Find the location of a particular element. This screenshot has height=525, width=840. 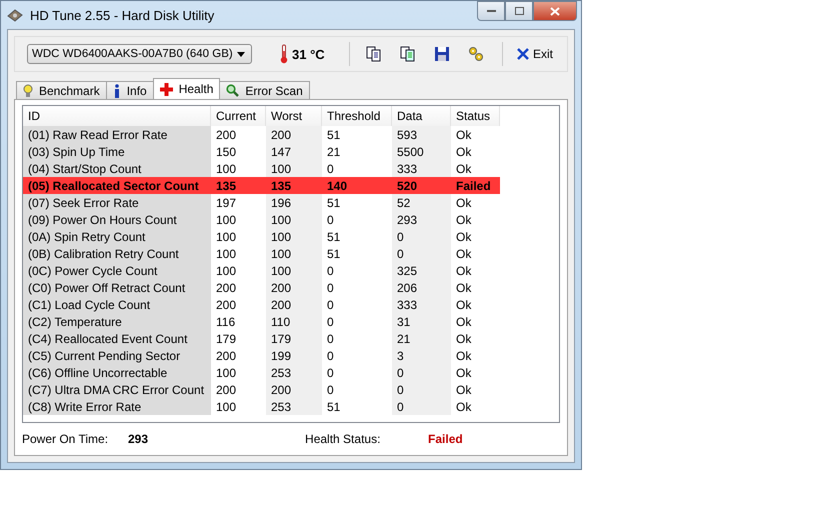

maximize-button is located at coordinates (519, 11).